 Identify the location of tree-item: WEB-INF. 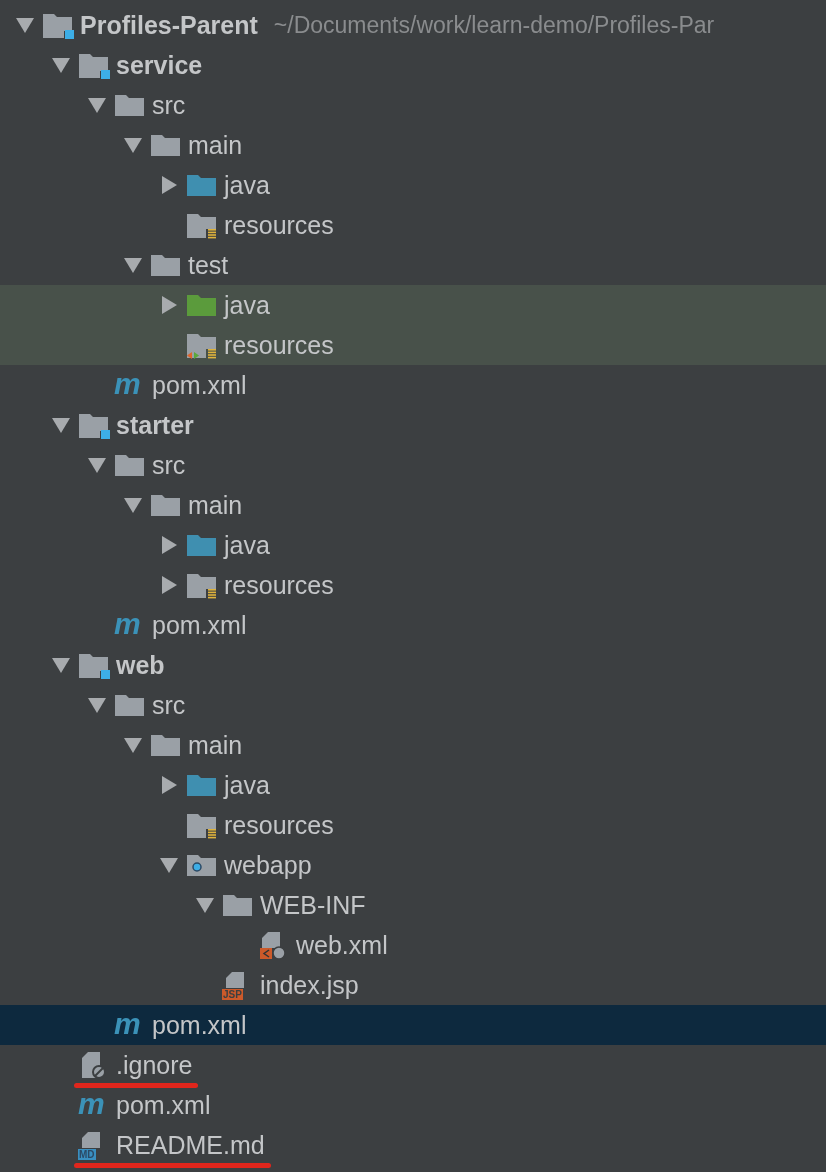
(413, 905).